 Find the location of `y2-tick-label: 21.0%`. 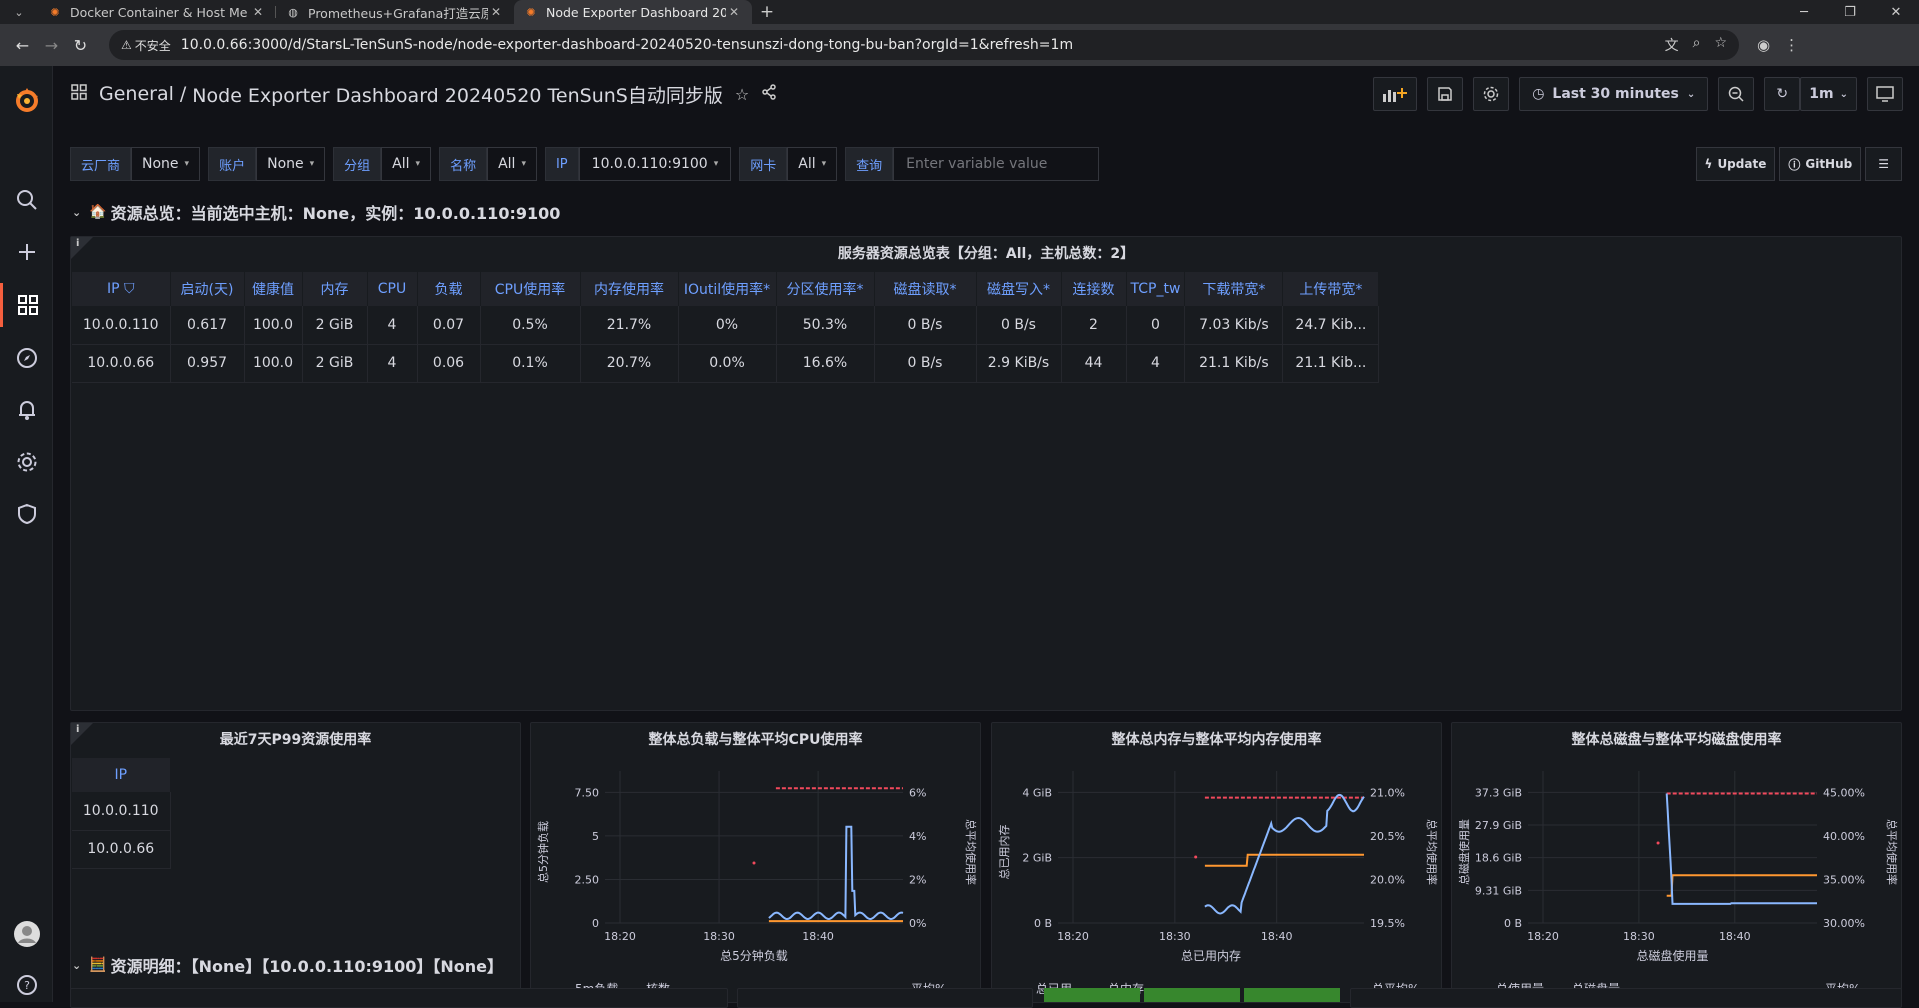

y2-tick-label: 21.0% is located at coordinates (1387, 792).